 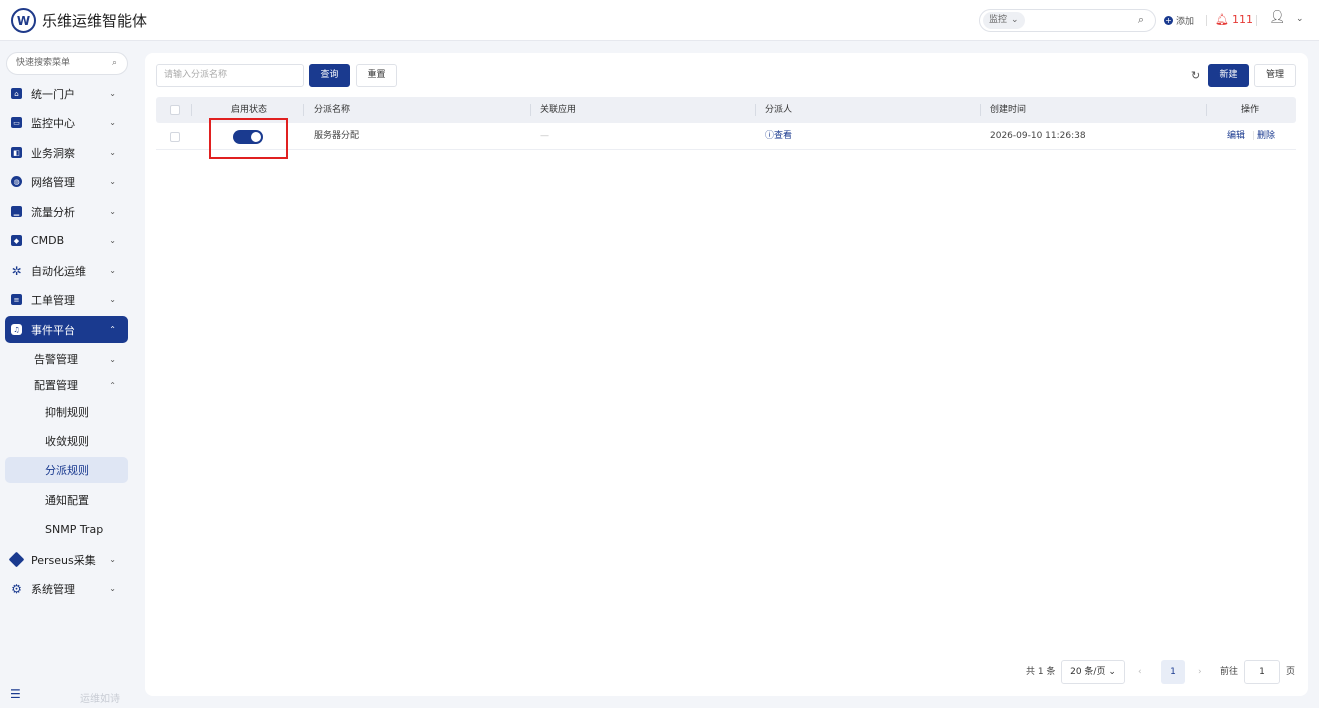 I want to click on sidebar-item-business-insight: ◧ 业务洞察 ⌄, so click(x=66, y=152).